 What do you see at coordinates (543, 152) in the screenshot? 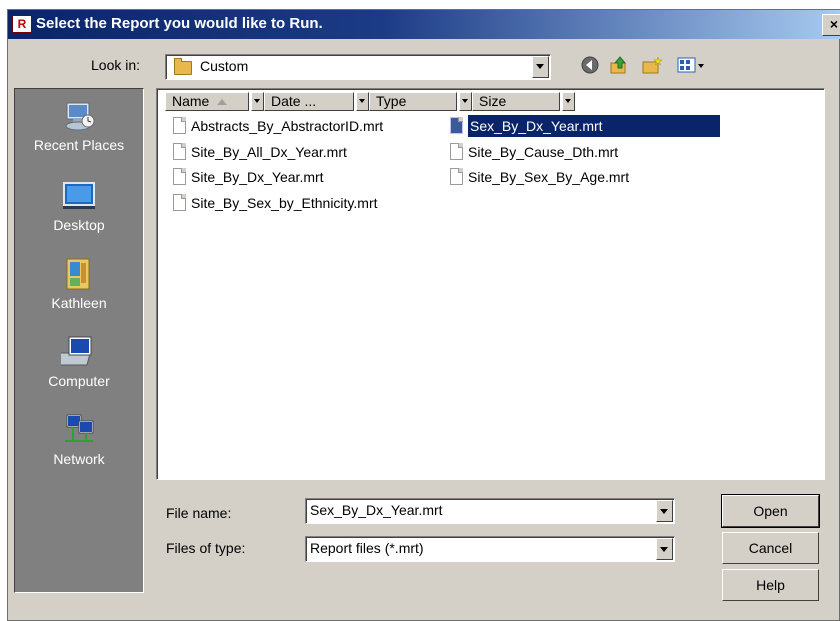
I see `file-name: Site_By_Cause_Dth.mrt` at bounding box center [543, 152].